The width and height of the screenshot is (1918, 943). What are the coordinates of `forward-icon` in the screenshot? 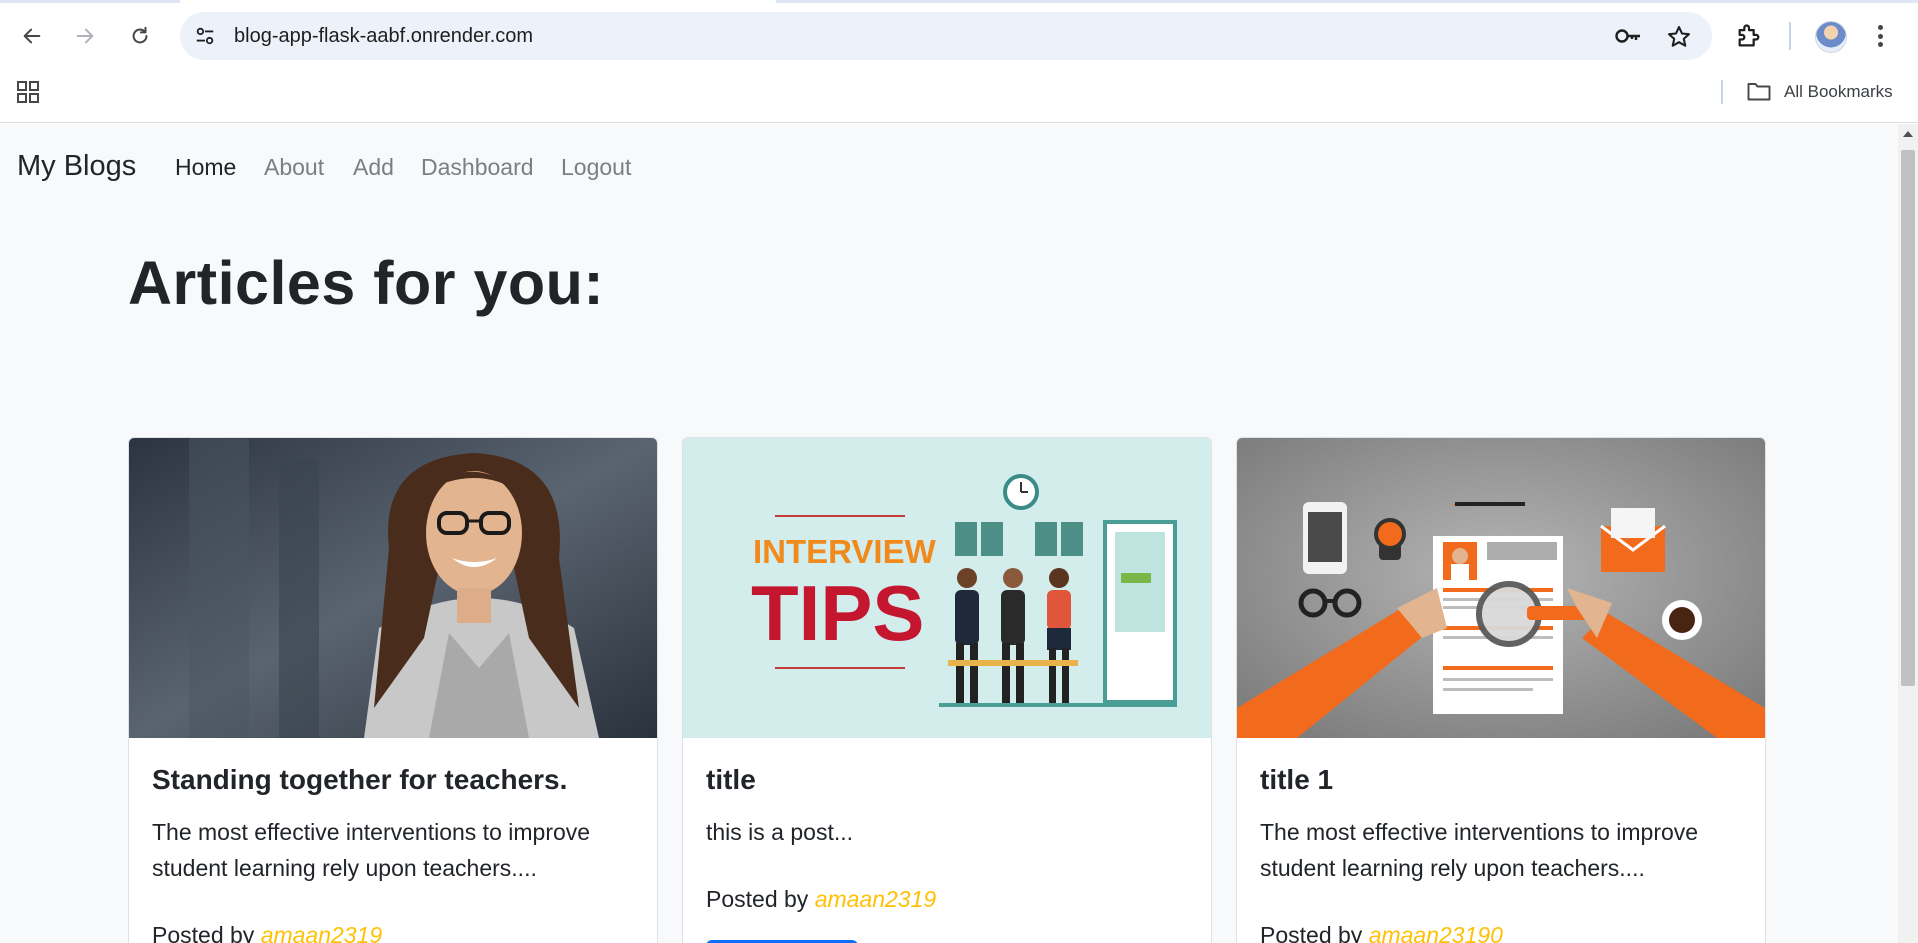 It's located at (85, 36).